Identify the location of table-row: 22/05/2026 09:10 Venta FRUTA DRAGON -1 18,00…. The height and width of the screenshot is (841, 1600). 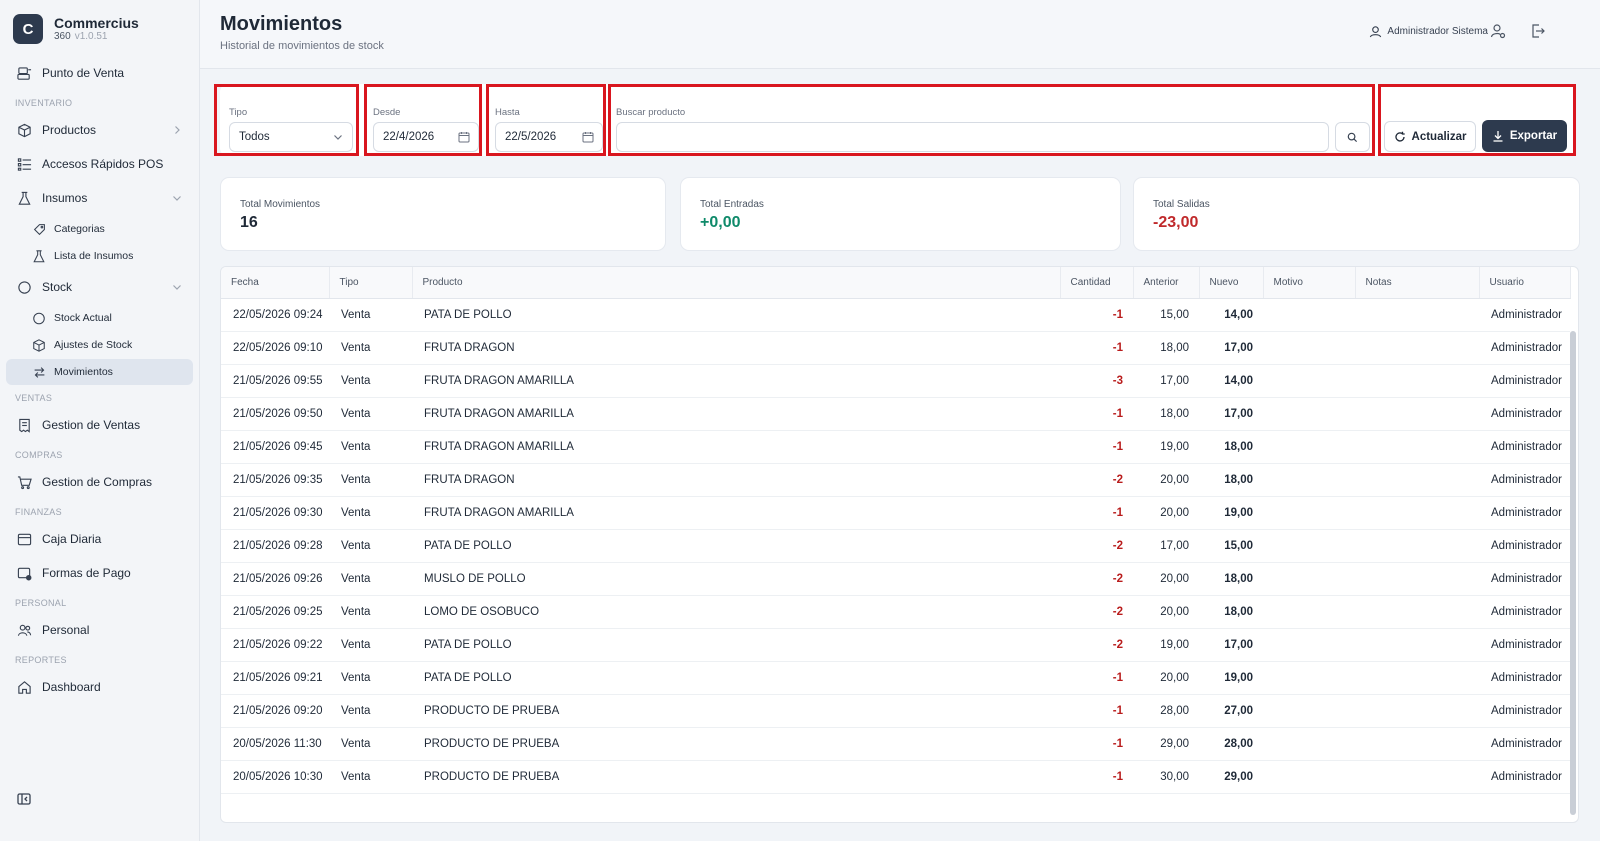
(895, 348).